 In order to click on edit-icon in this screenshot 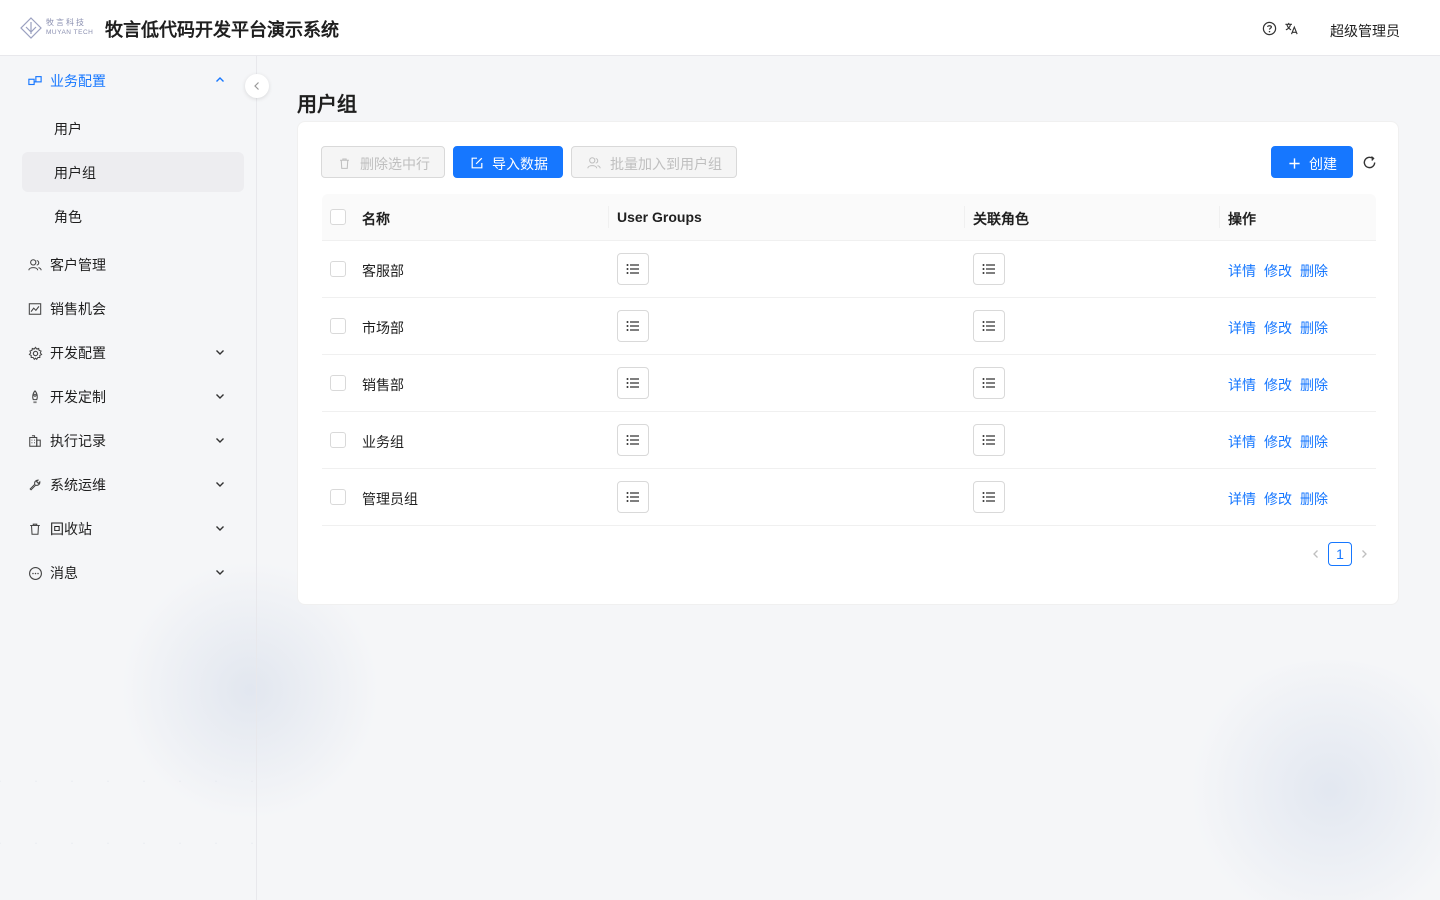, I will do `click(477, 163)`.